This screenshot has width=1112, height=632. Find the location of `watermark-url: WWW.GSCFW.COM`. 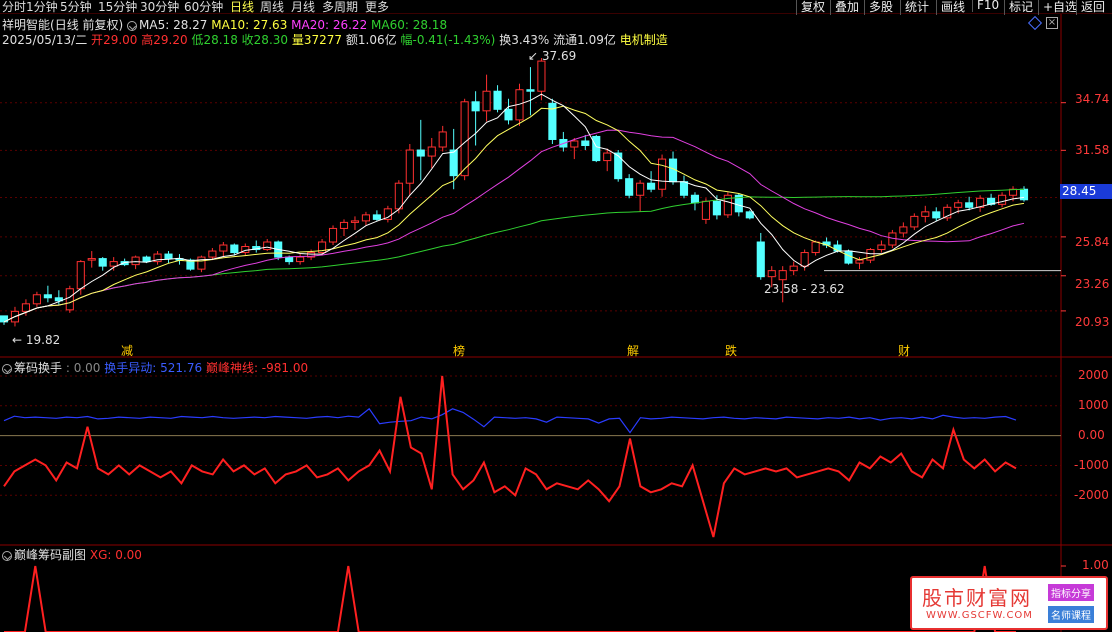

watermark-url: WWW.GSCFW.COM is located at coordinates (979, 615).